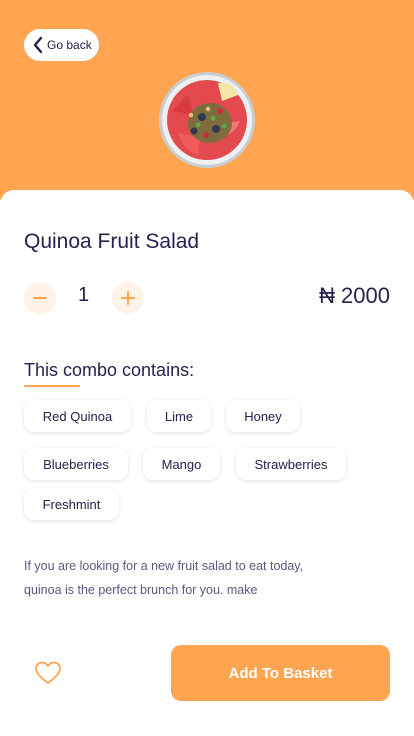  I want to click on combo-section-title: This combo contains:, so click(109, 370).